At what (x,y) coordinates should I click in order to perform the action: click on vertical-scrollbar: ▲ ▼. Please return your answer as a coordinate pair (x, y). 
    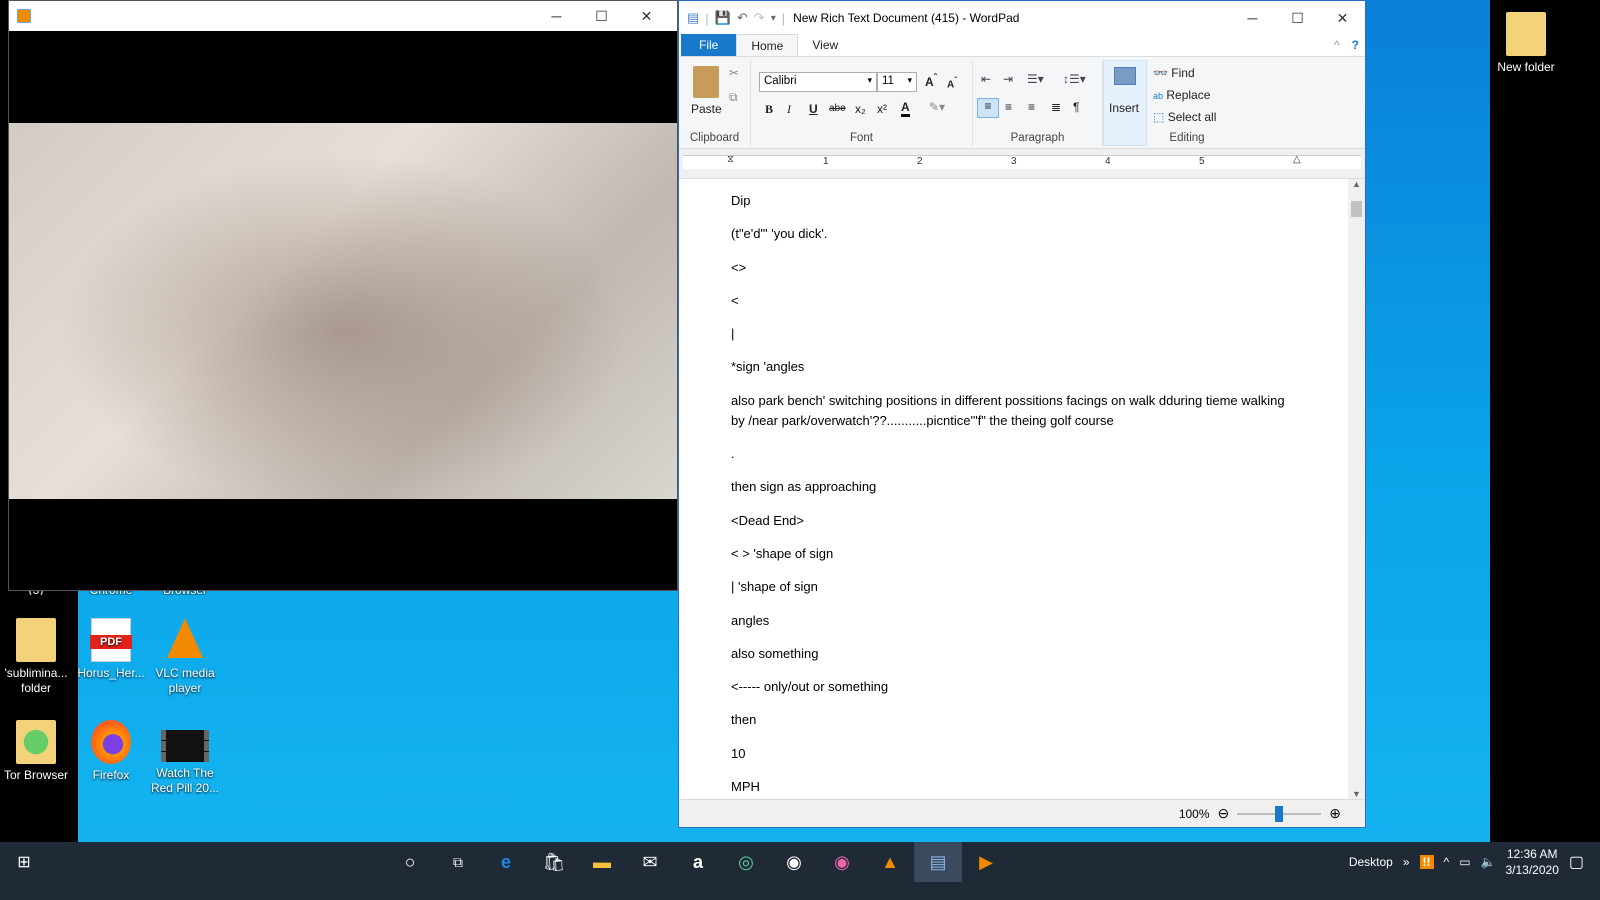
    Looking at the image, I should click on (1356, 489).